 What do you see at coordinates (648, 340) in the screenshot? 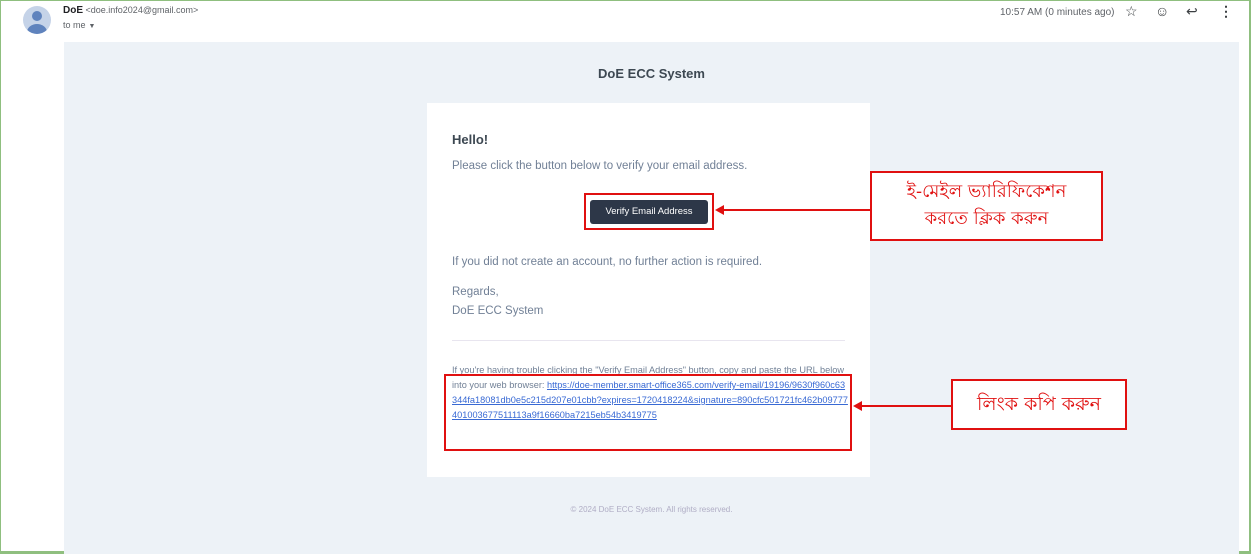
I see `divider` at bounding box center [648, 340].